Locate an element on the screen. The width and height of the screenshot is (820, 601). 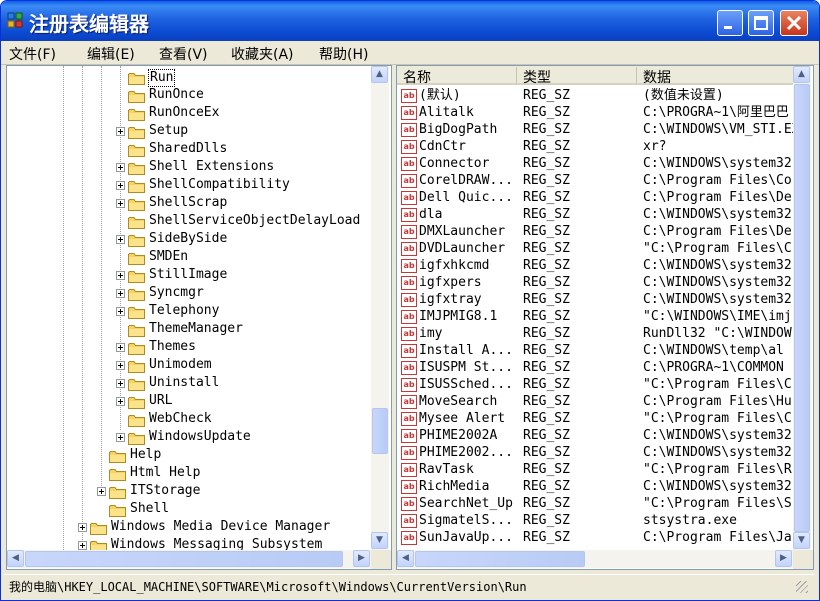
menu-item-2: 查看(V) is located at coordinates (183, 54).